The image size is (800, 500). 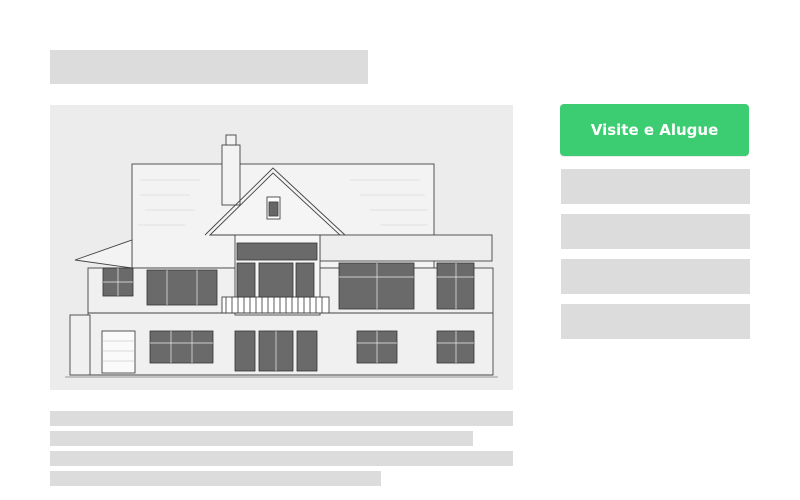 What do you see at coordinates (654, 130) in the screenshot?
I see `visit-and-rent-button: Visite e Alugue` at bounding box center [654, 130].